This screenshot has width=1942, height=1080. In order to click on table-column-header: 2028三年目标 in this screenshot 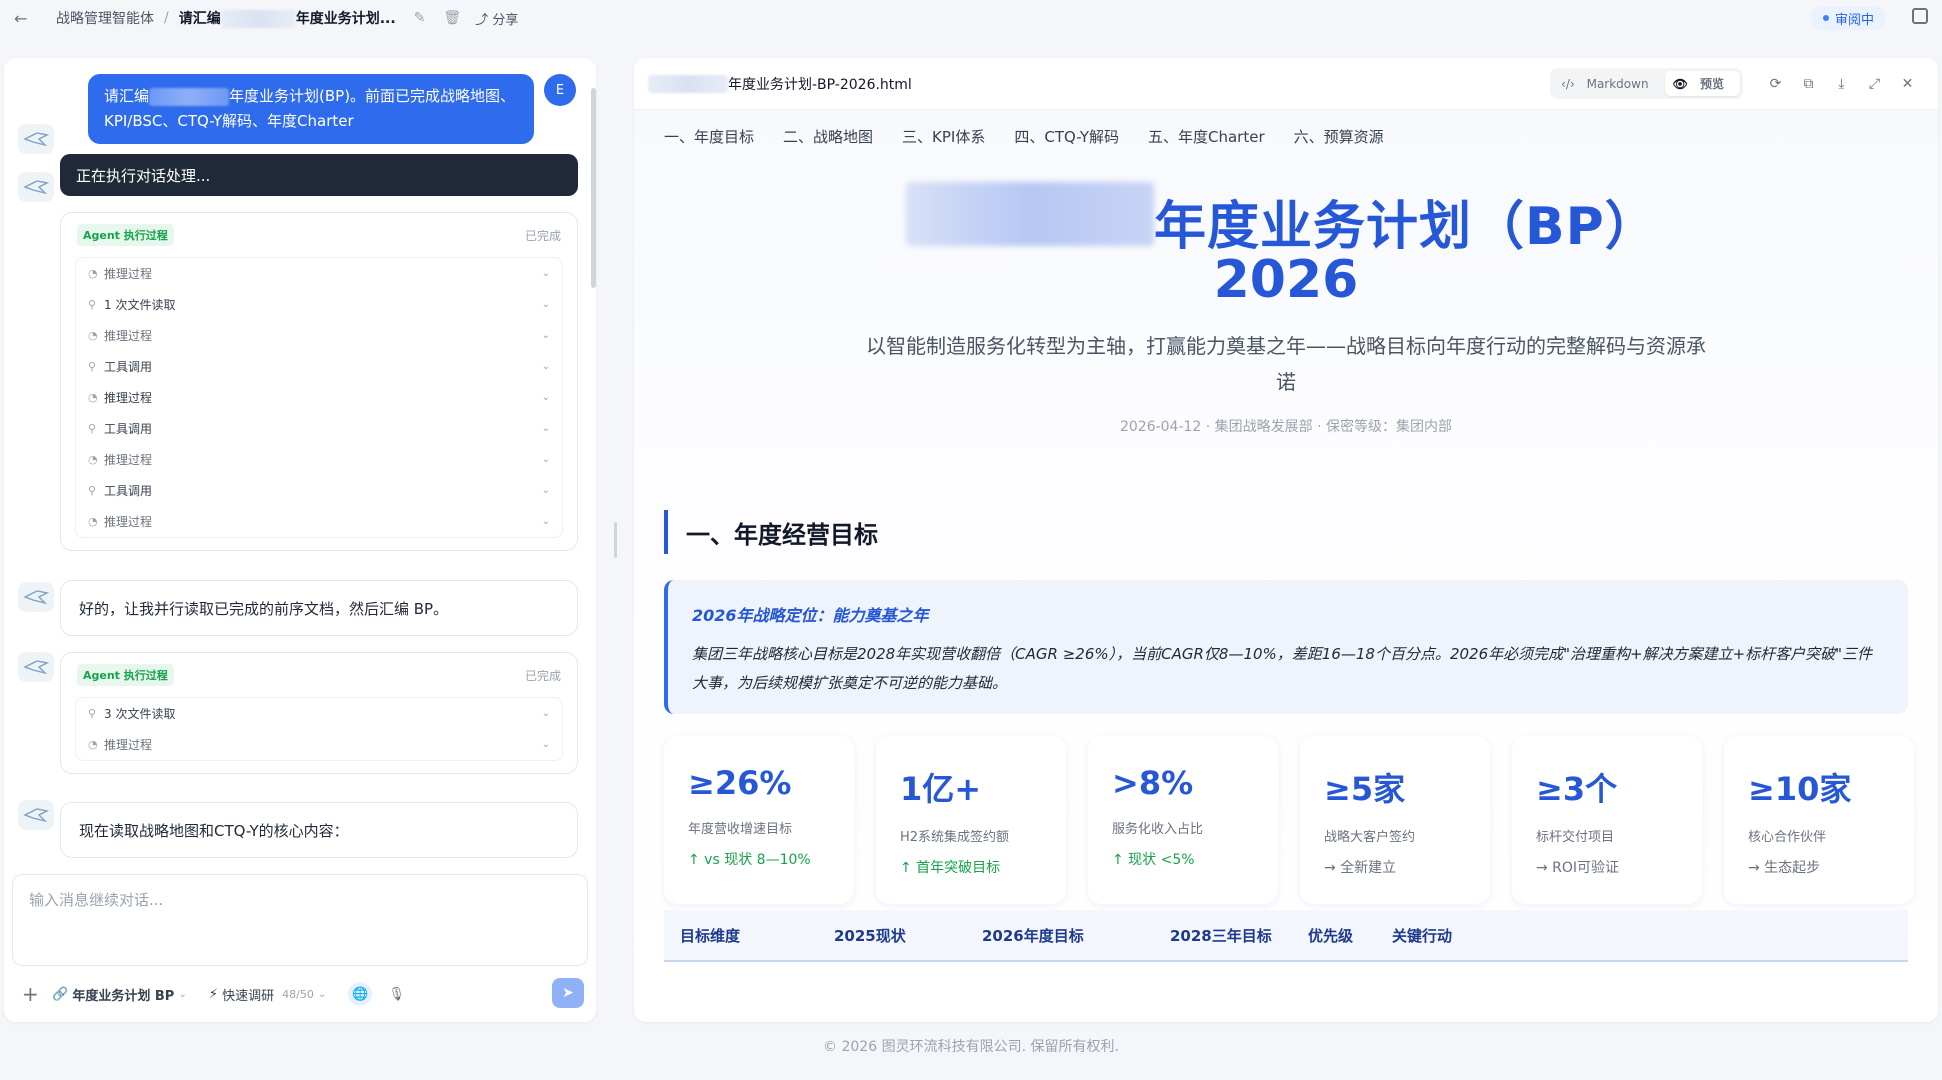, I will do `click(1221, 935)`.